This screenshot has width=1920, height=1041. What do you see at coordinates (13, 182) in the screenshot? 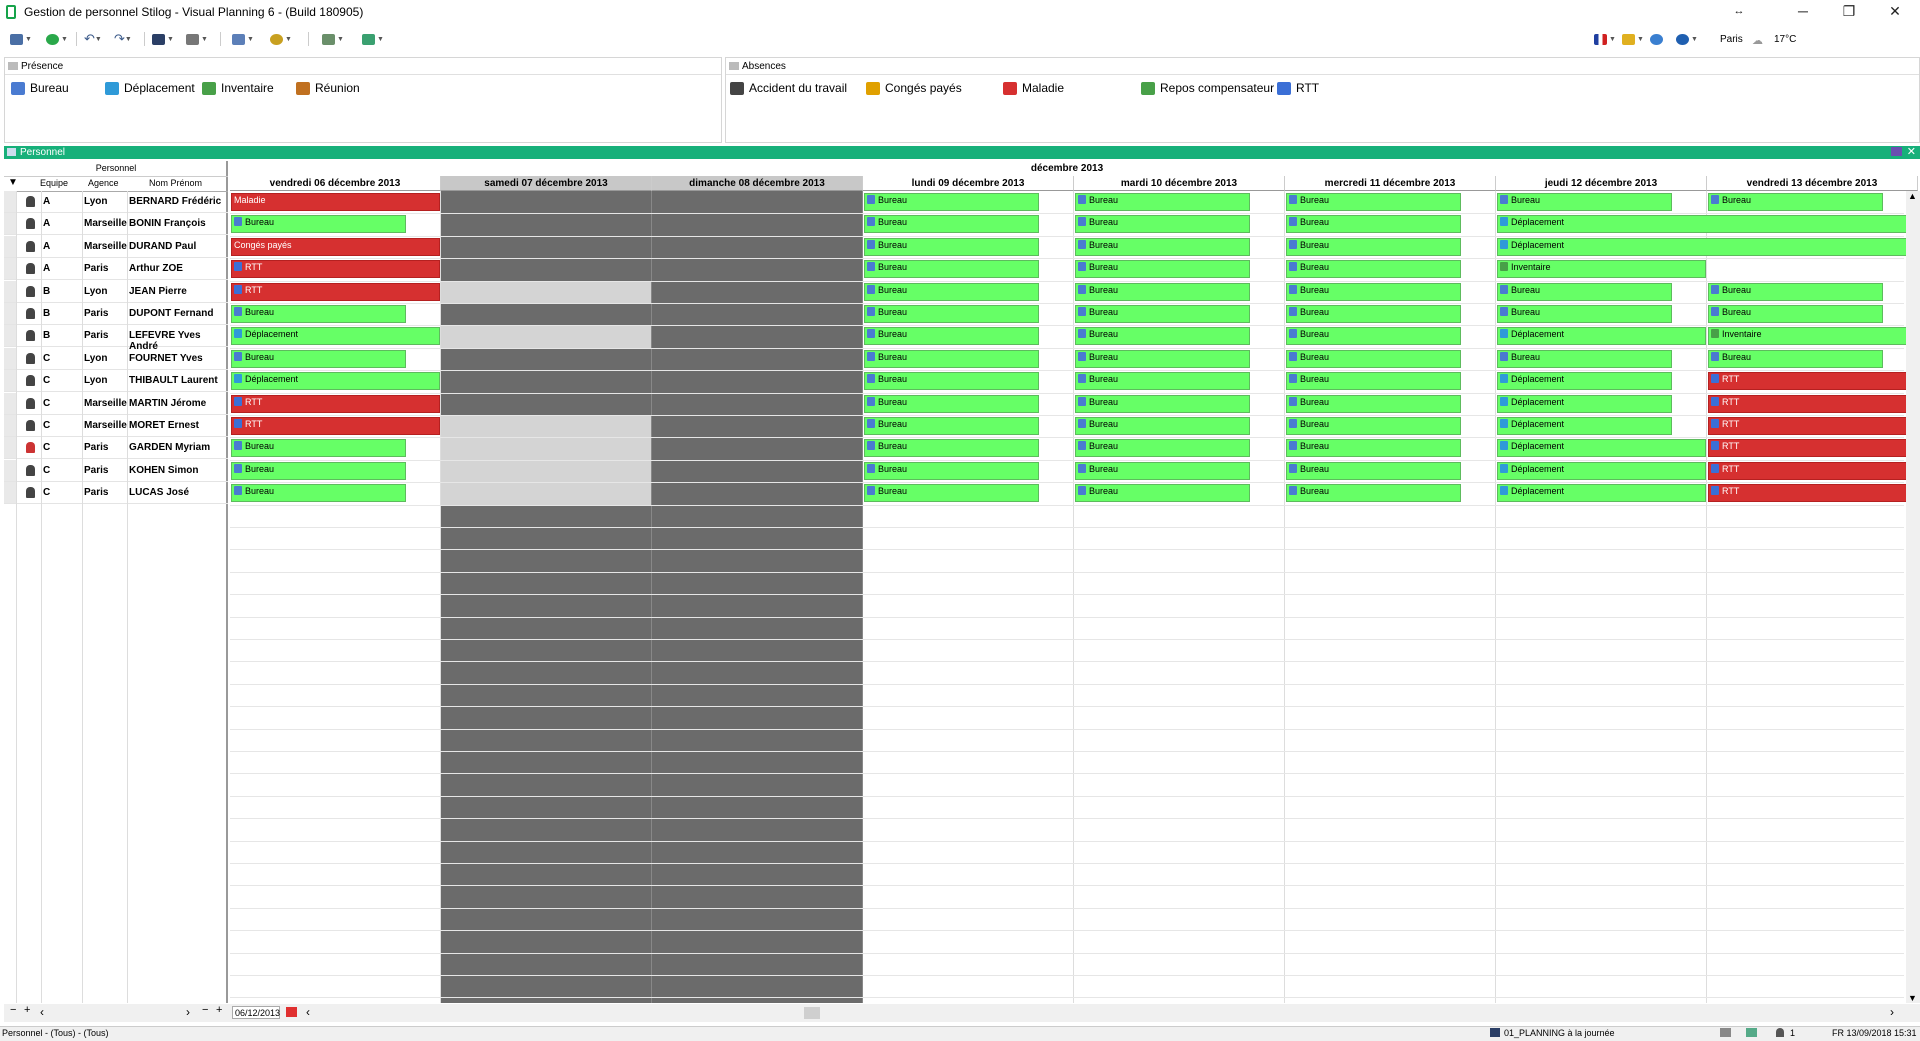
I see `filter-dropdown-icon: ▼` at bounding box center [13, 182].